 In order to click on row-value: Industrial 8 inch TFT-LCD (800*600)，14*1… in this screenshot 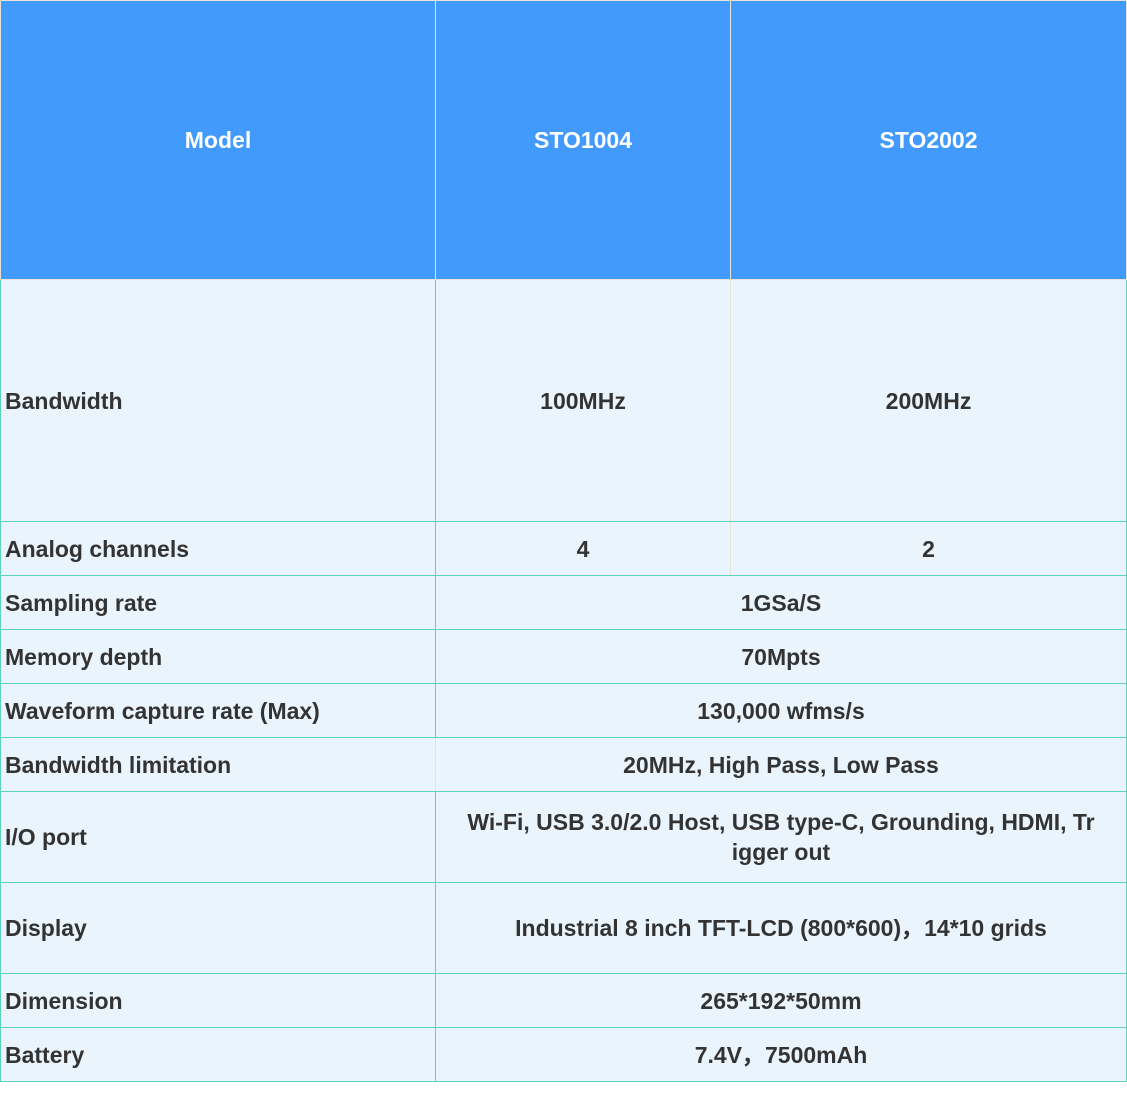, I will do `click(781, 928)`.